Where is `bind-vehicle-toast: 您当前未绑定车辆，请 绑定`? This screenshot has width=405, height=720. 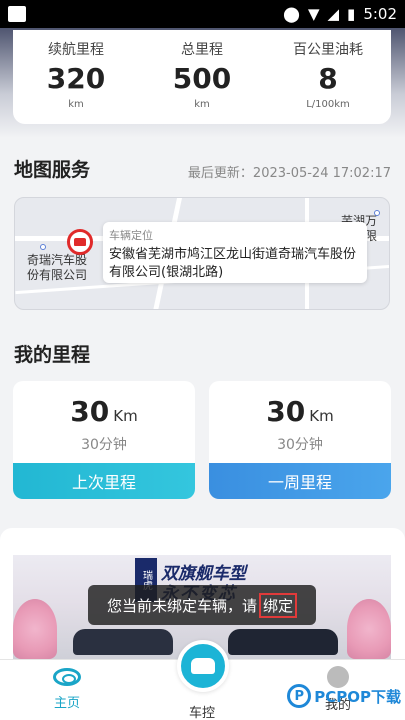 bind-vehicle-toast: 您当前未绑定车辆，请 绑定 is located at coordinates (202, 605).